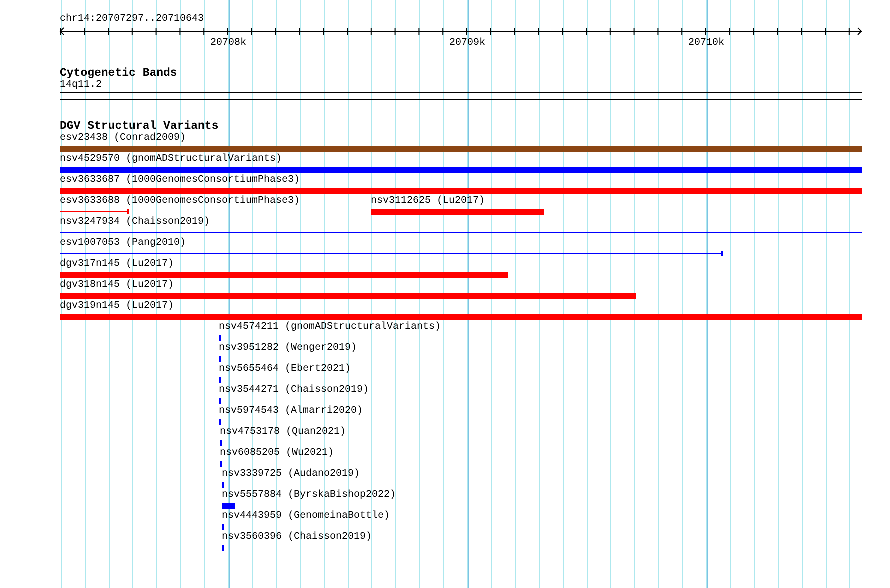  What do you see at coordinates (180, 181) in the screenshot?
I see `variant-label: esv3633687 (1000GenomesConsortiumPhase3)` at bounding box center [180, 181].